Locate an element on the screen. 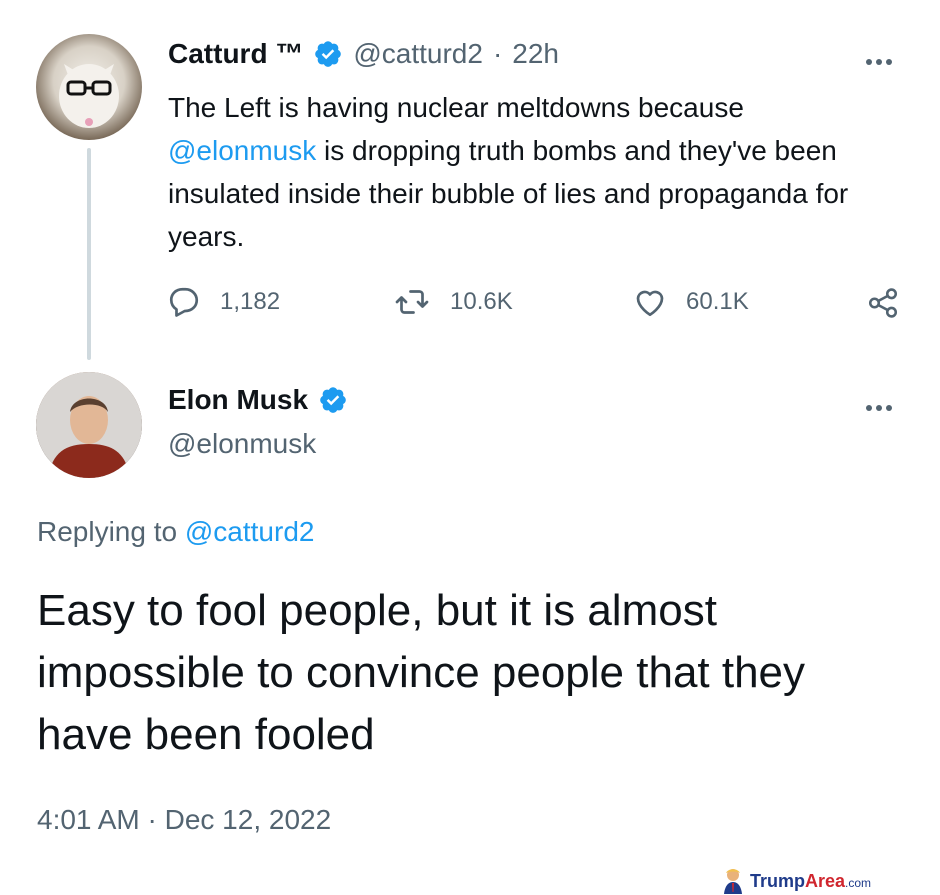 This screenshot has width=940, height=895. catturd-avatar is located at coordinates (89, 87).